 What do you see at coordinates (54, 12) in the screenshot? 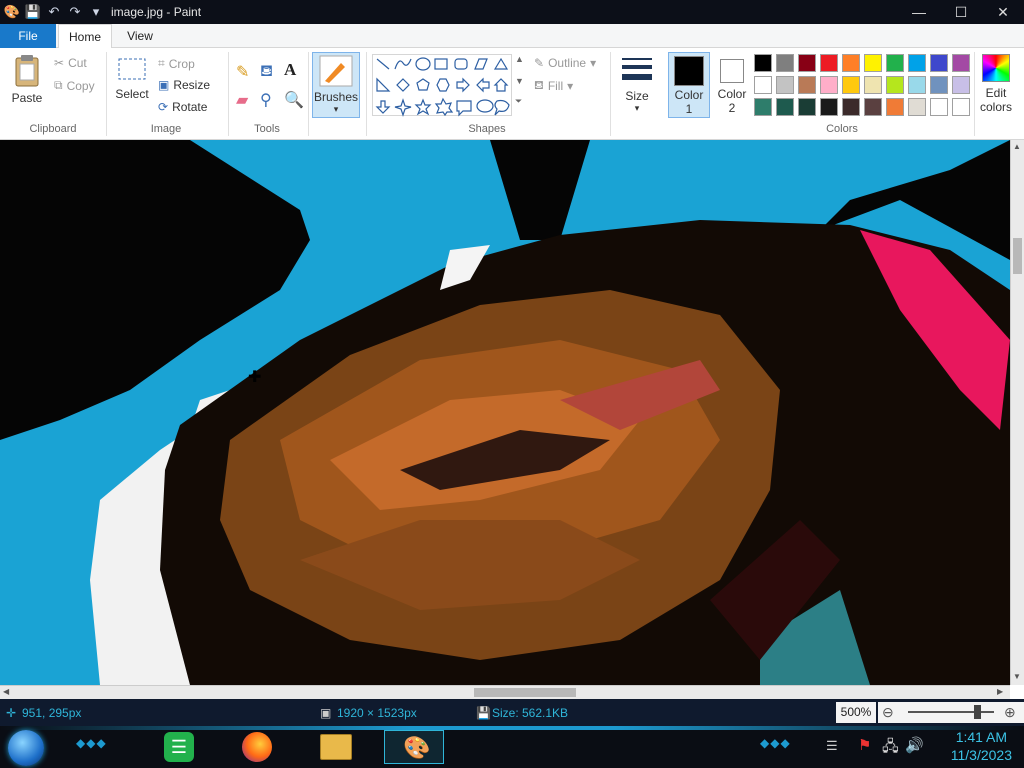
I see `undo-icon: ↶` at bounding box center [54, 12].